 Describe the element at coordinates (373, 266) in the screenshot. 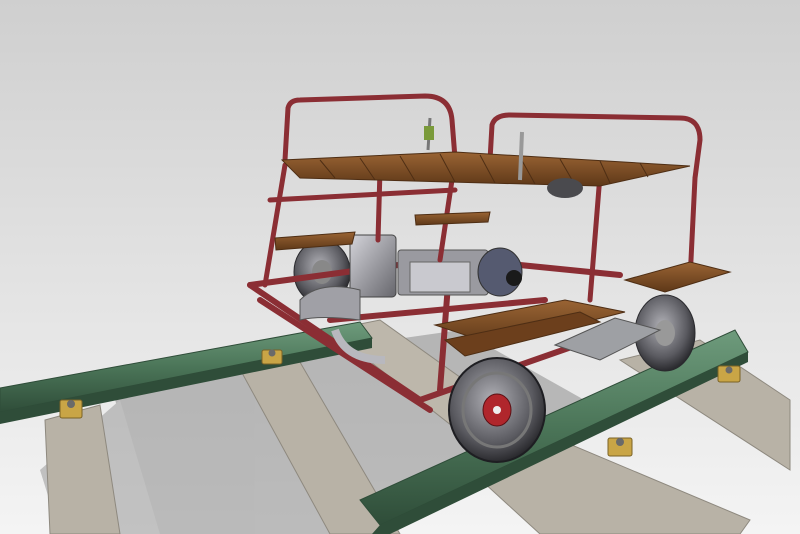

I see `engine-block` at that location.